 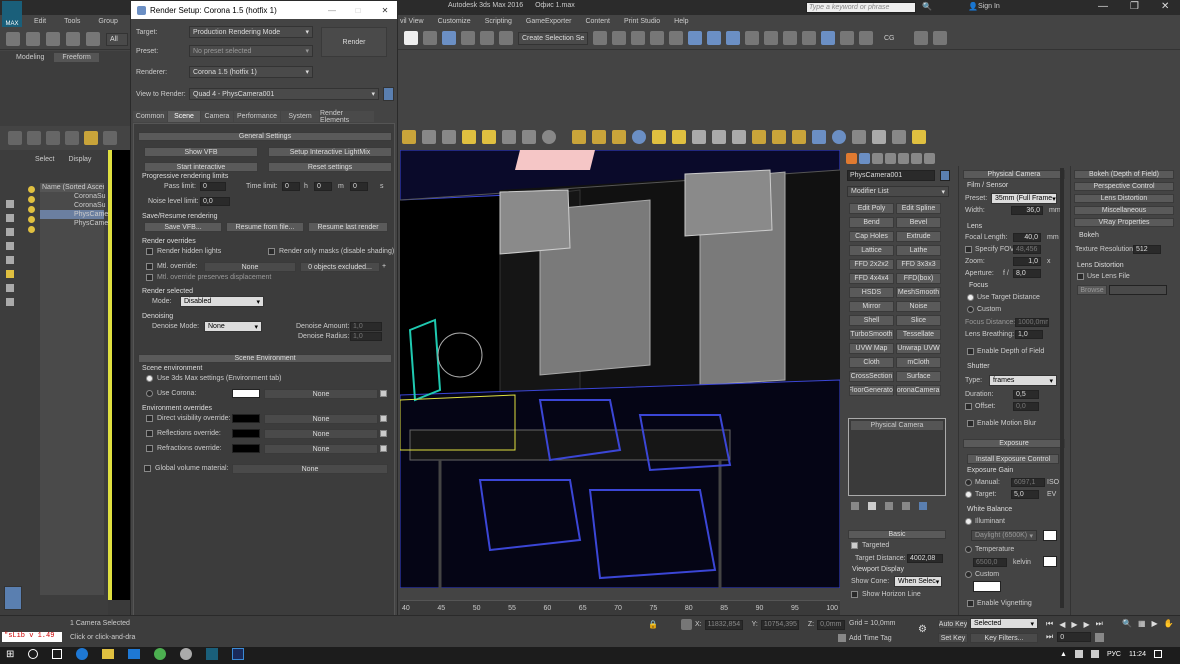 I want to click on explorer-icon, so click(x=108, y=654).